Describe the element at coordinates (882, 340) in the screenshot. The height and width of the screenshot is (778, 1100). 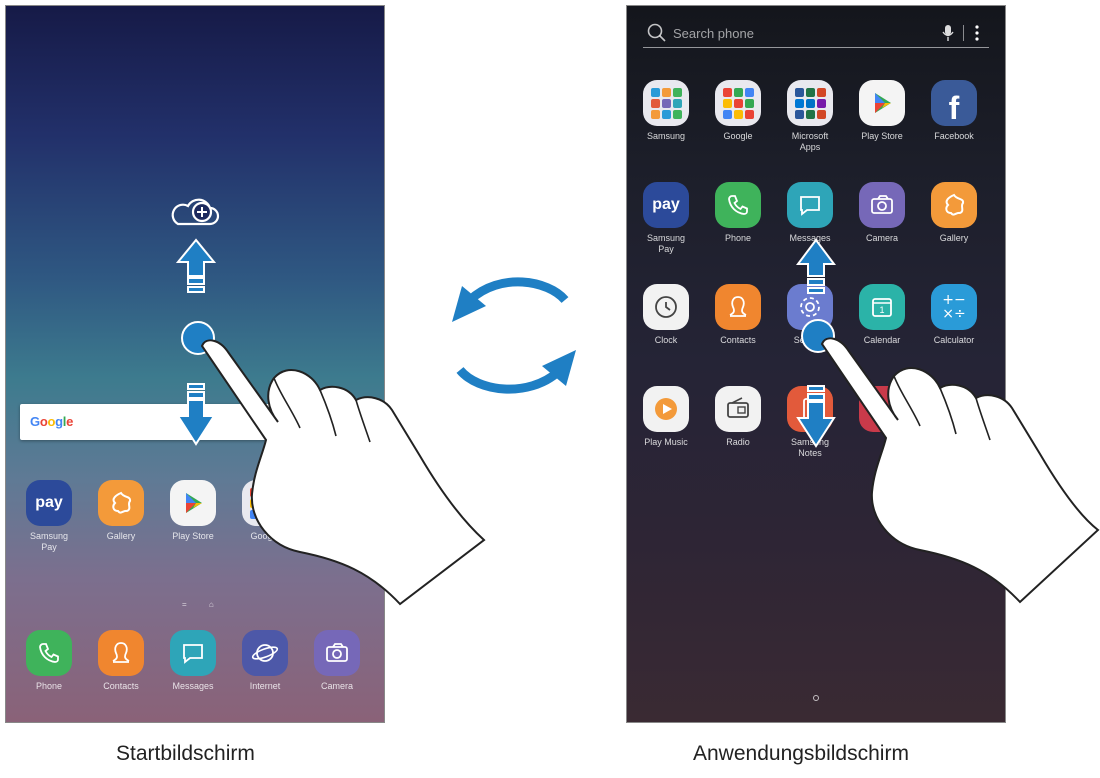
I see `app-label: Calendar` at that location.